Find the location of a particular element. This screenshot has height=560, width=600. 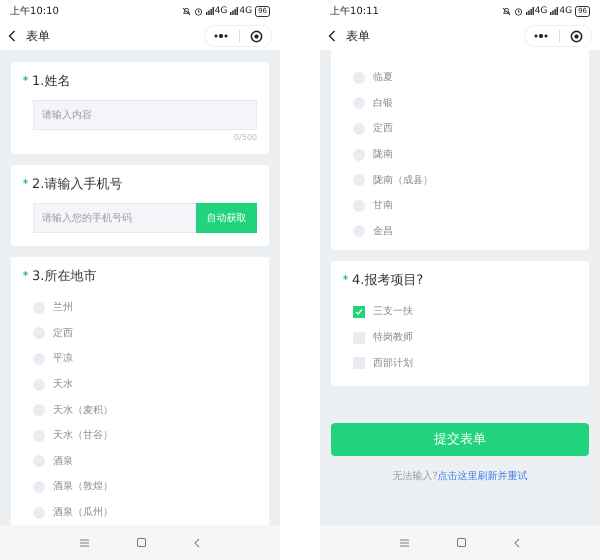

radio-option: 酒泉 is located at coordinates (145, 461).